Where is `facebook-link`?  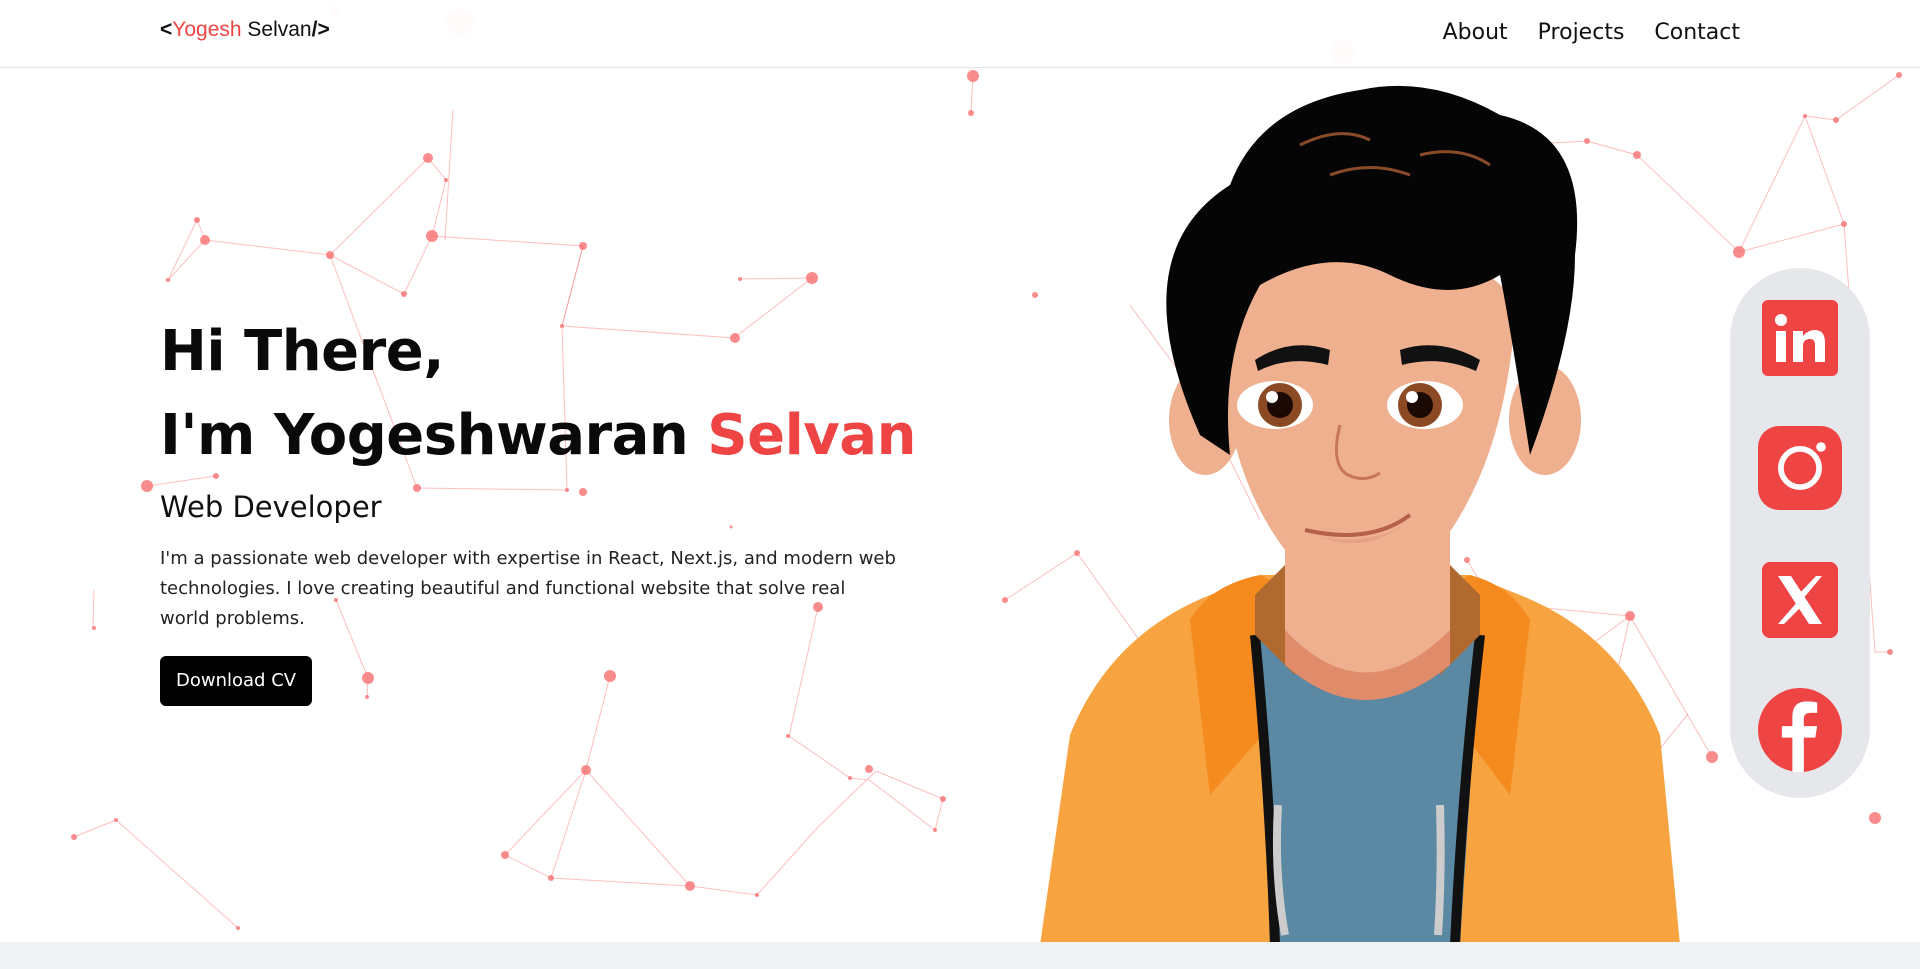
facebook-link is located at coordinates (1800, 730).